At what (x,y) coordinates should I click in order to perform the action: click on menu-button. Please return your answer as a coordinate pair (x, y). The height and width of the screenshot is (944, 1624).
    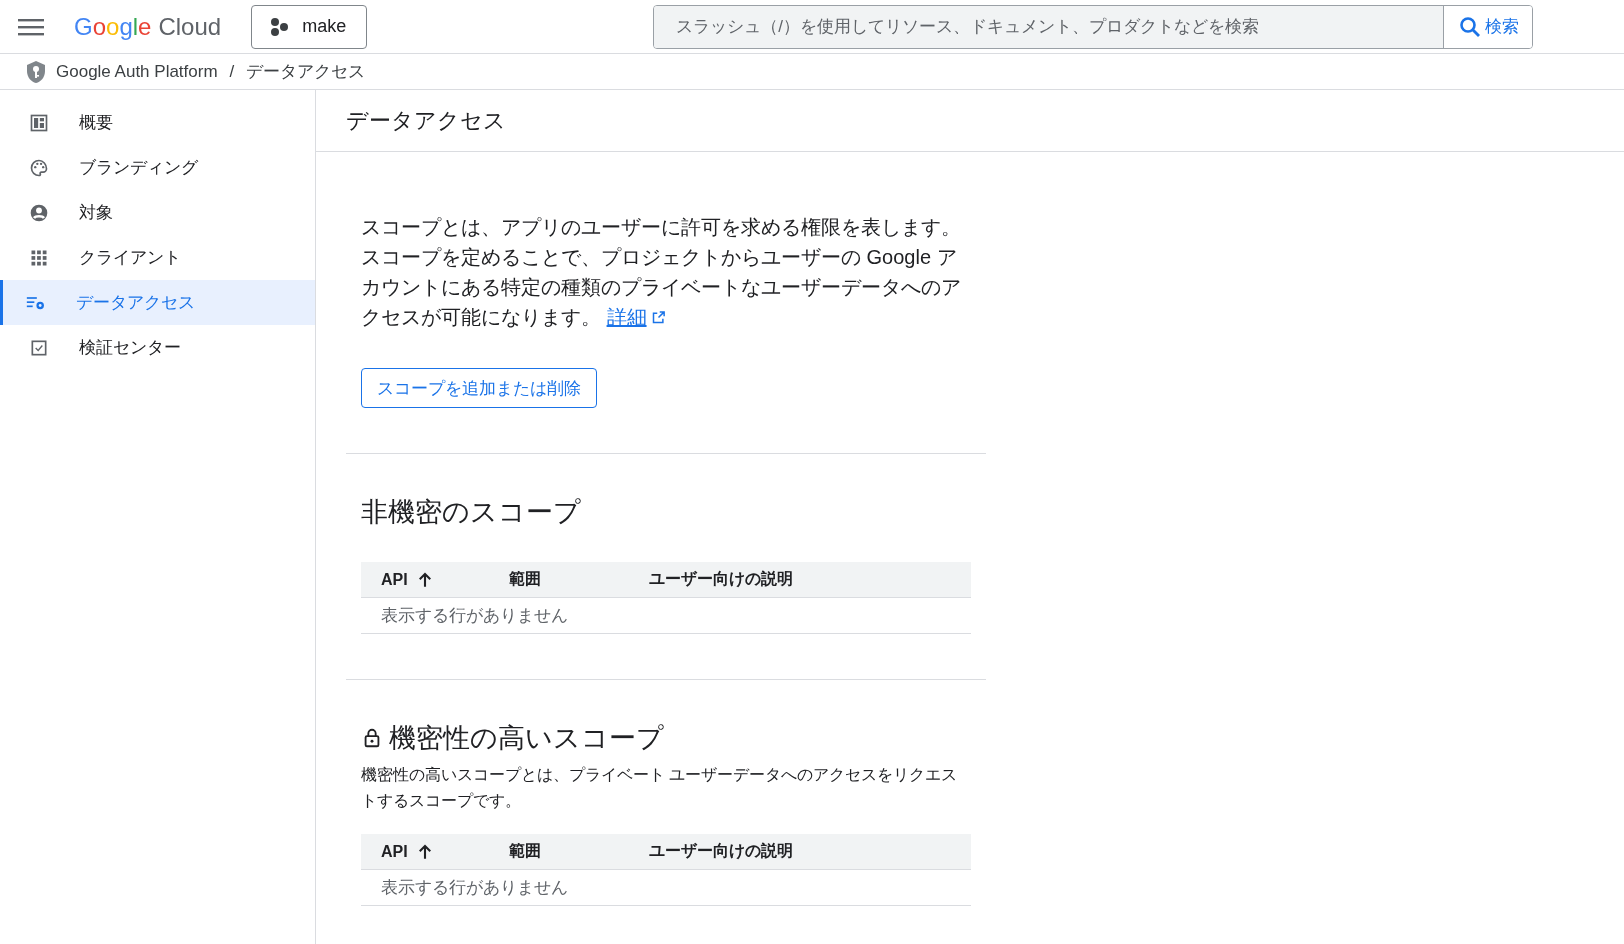
    Looking at the image, I should click on (31, 26).